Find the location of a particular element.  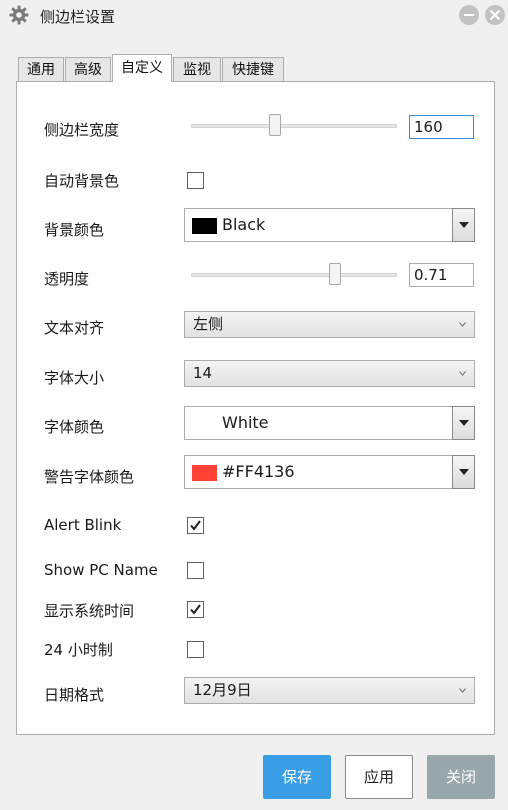

show-system-time-label: 显示系统时间 is located at coordinates (89, 611).